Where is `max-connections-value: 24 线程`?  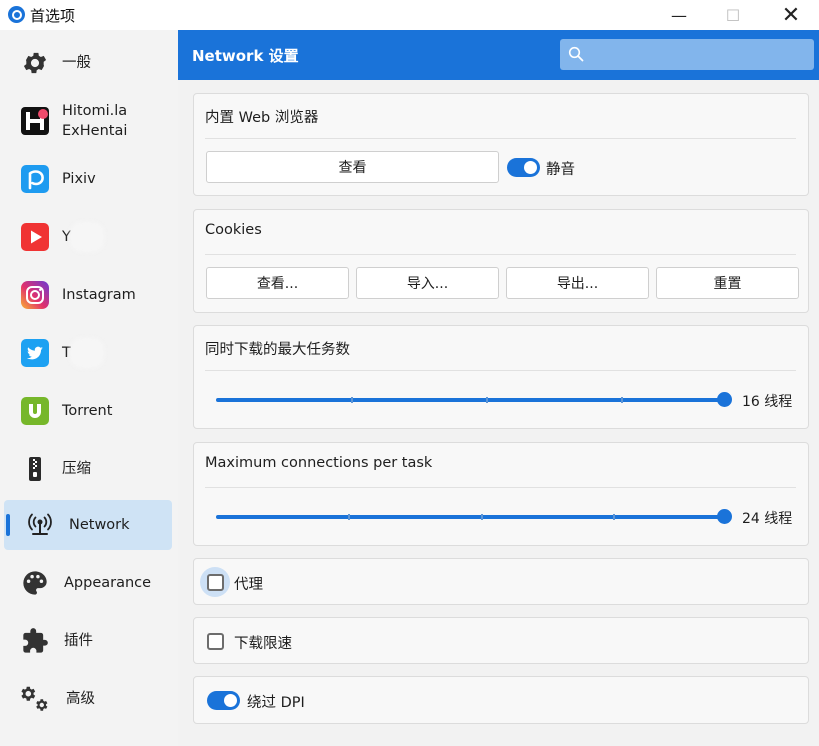
max-connections-value: 24 线程 is located at coordinates (767, 519).